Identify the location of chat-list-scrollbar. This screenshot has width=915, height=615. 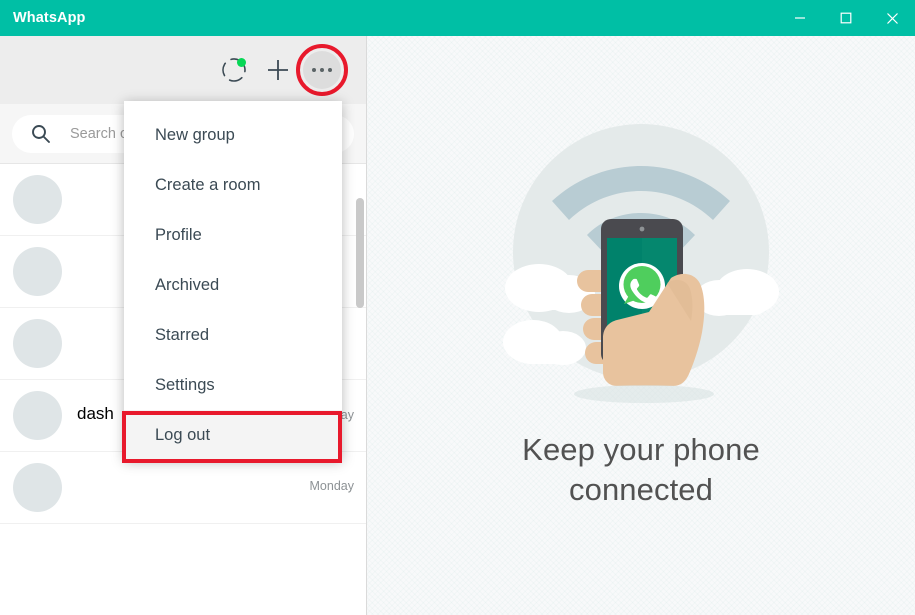
(360, 389).